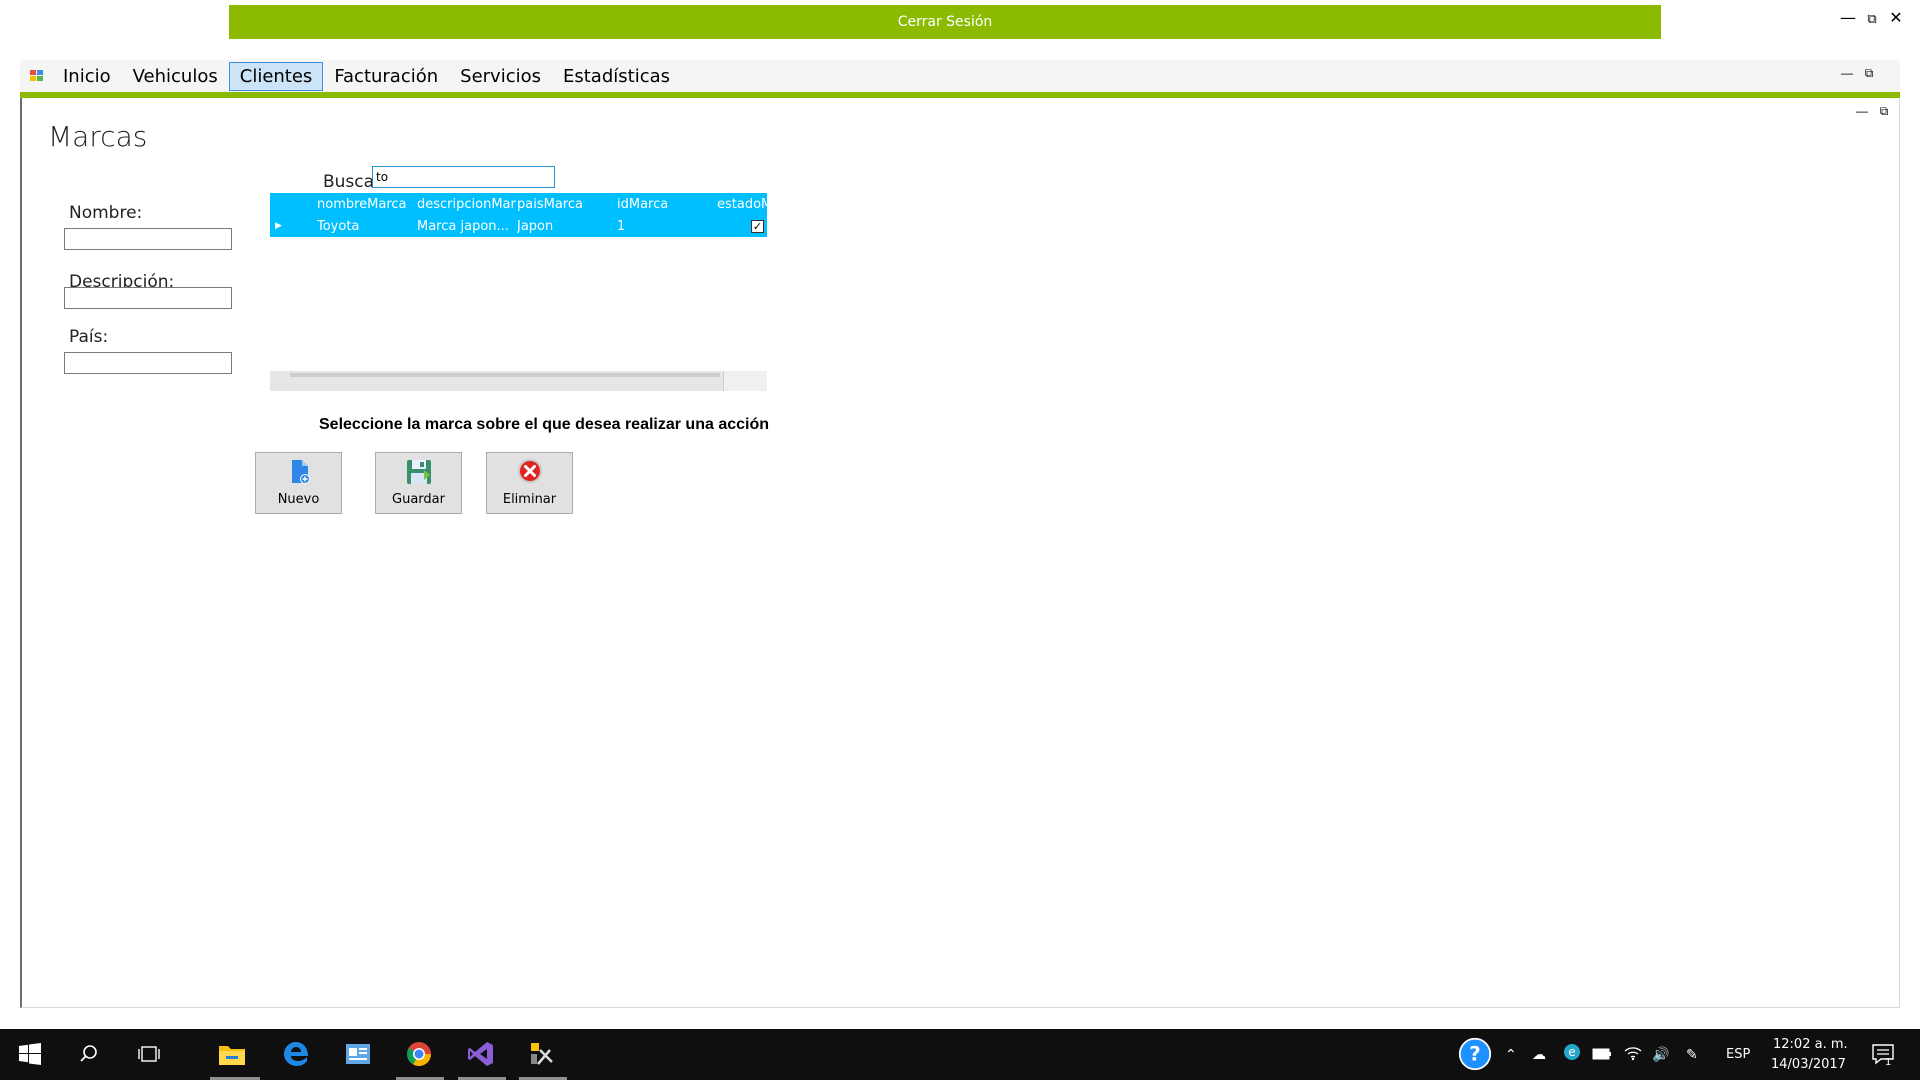 Image resolution: width=1920 pixels, height=1080 pixels. I want to click on cell-id: 1, so click(667, 226).